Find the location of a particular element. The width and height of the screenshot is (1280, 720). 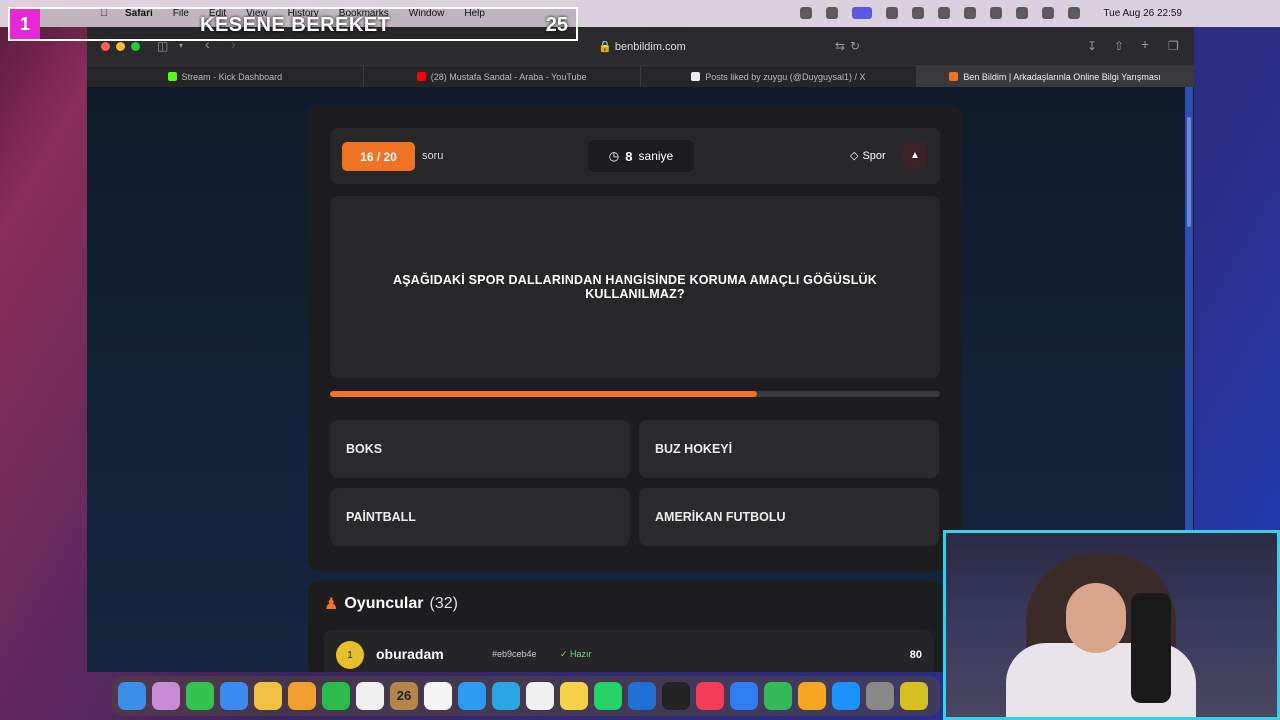

quiz-header: 16 / 20 soru ◷ 8 saniye ◇ Spor ▲ is located at coordinates (635, 156).